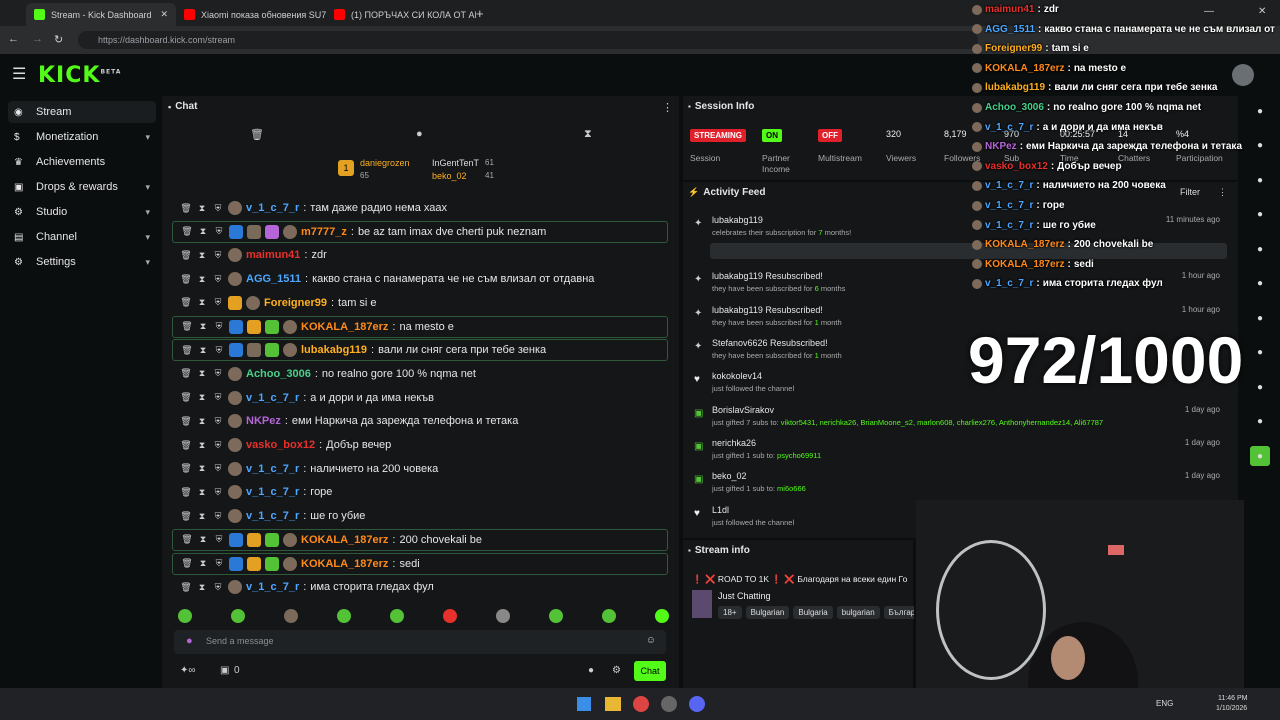 Image resolution: width=1280 pixels, height=720 pixels. I want to click on trash-icon: 🗑, so click(257, 134).